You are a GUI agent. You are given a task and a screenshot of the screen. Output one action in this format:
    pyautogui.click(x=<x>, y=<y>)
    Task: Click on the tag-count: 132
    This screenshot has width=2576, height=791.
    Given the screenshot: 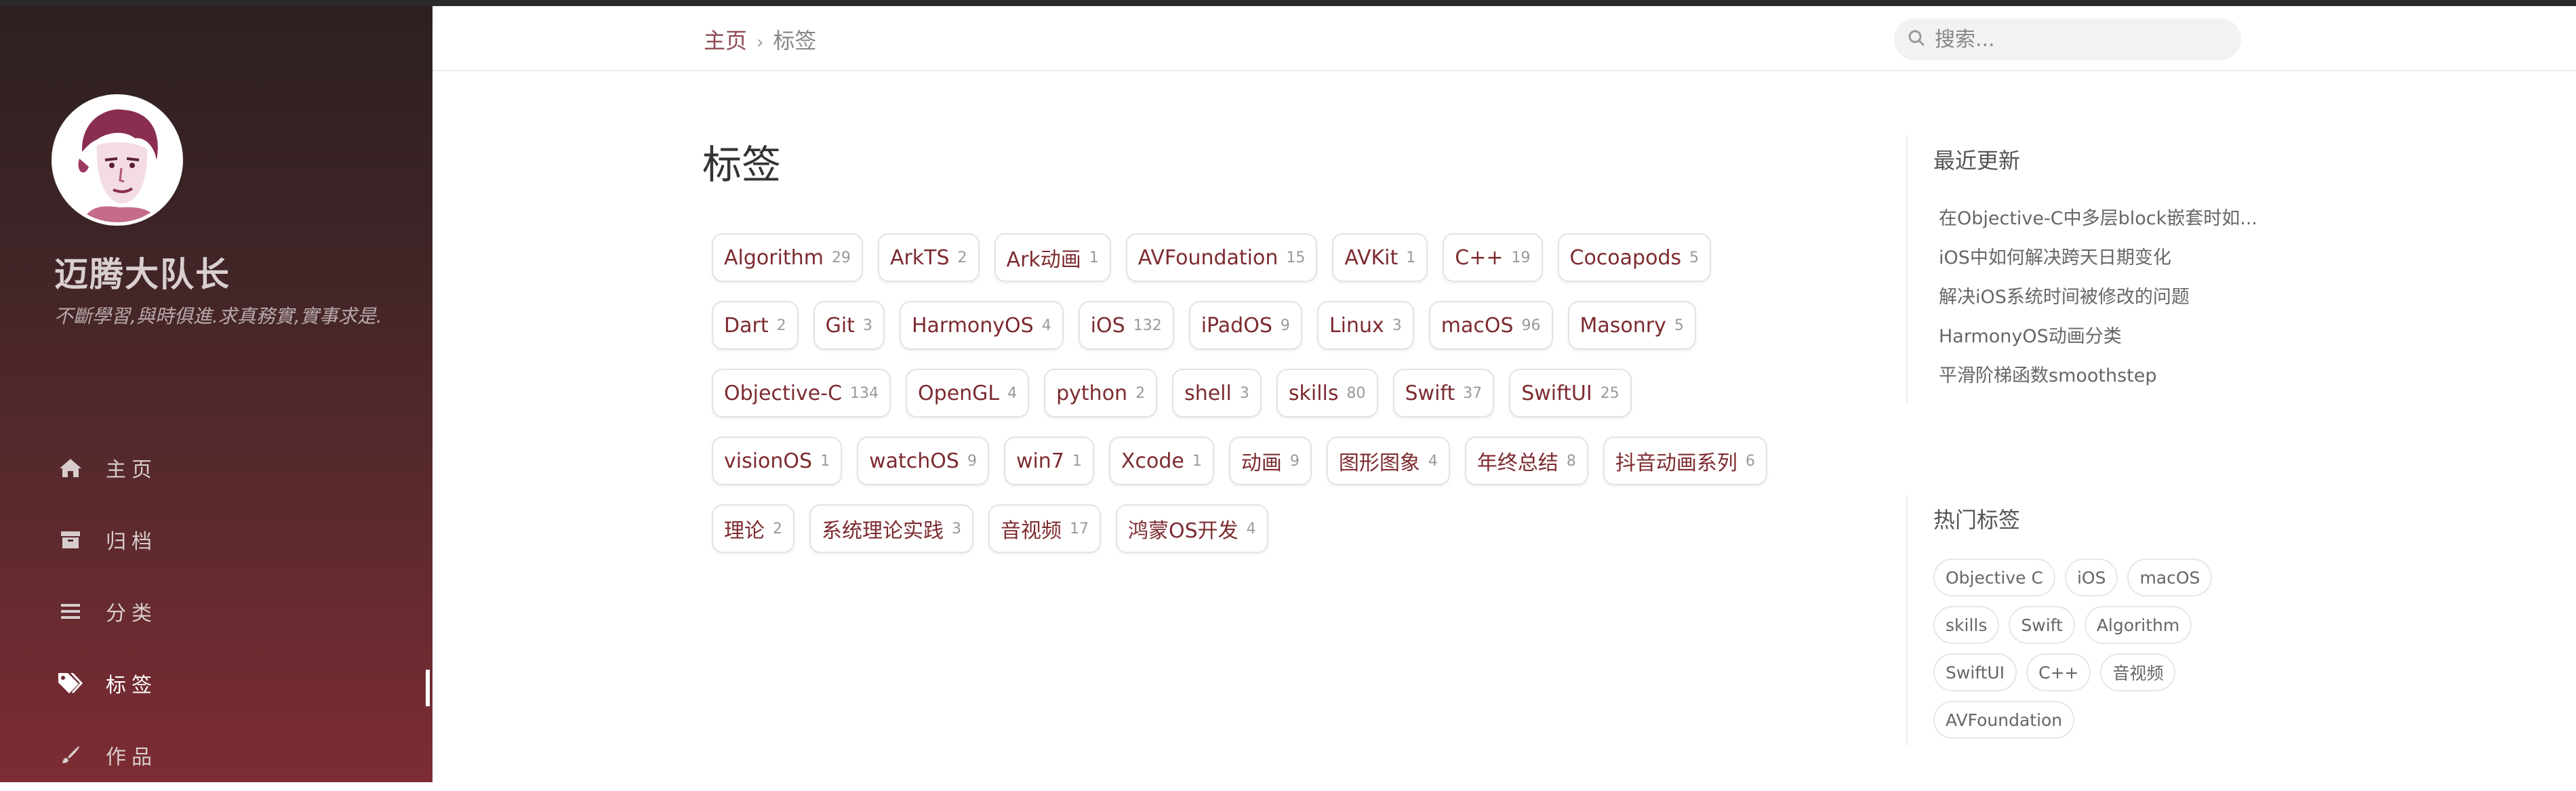 What is the action you would take?
    pyautogui.click(x=1147, y=325)
    